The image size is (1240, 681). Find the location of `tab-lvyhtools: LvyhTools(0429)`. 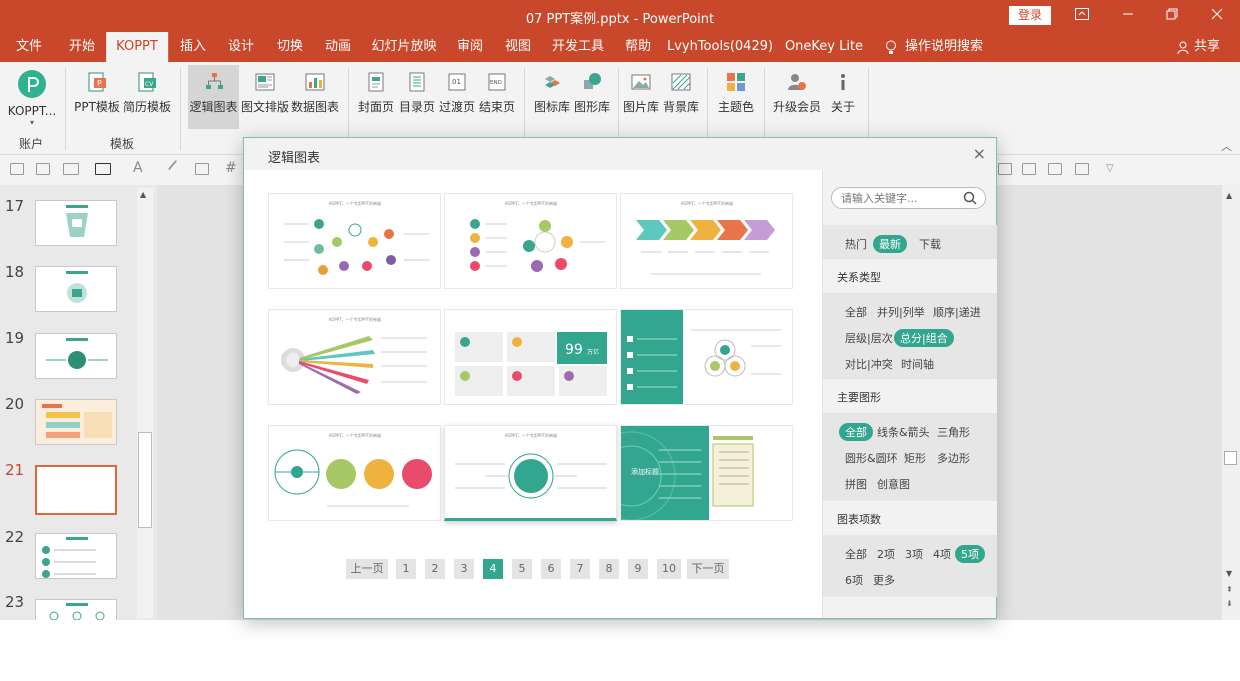

tab-lvyhtools: LvyhTools(0429) is located at coordinates (720, 47).